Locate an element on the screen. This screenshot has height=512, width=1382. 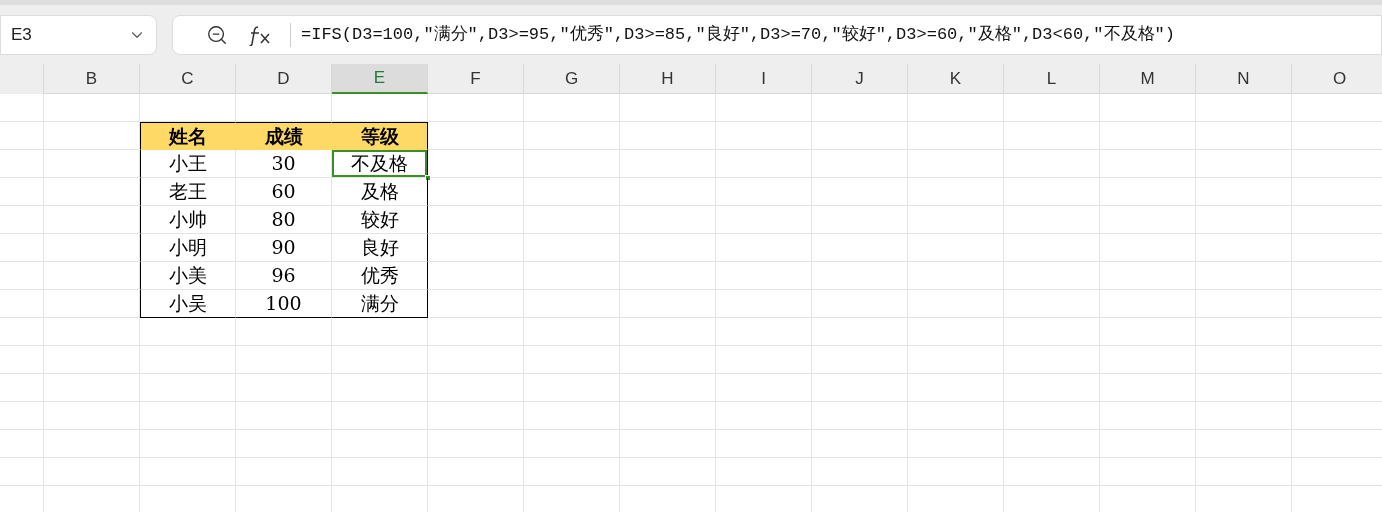
table-cell-text: 小王 is located at coordinates (188, 164).